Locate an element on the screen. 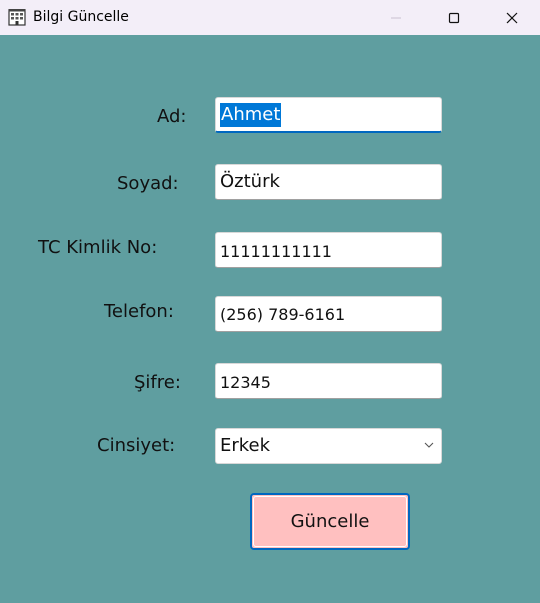  building-icon is located at coordinates (17, 17).